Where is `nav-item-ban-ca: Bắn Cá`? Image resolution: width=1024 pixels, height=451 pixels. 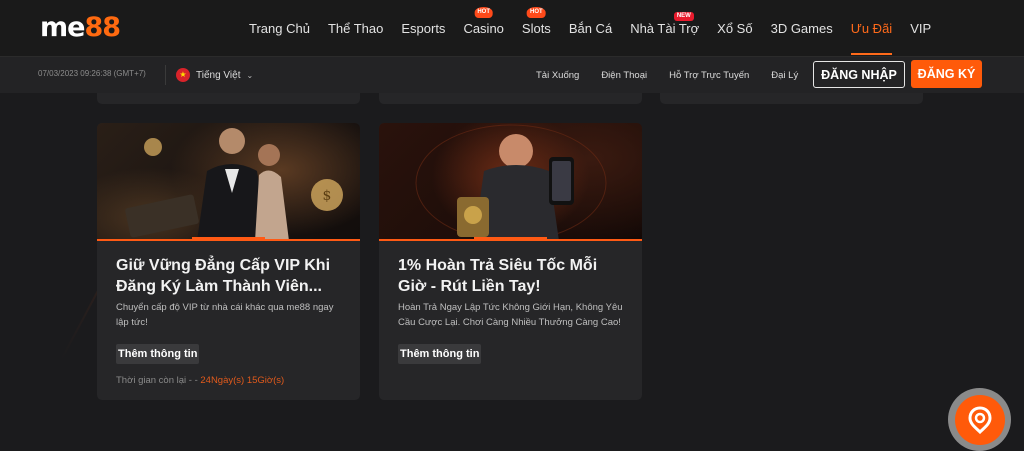 nav-item-ban-ca: Bắn Cá is located at coordinates (590, 28).